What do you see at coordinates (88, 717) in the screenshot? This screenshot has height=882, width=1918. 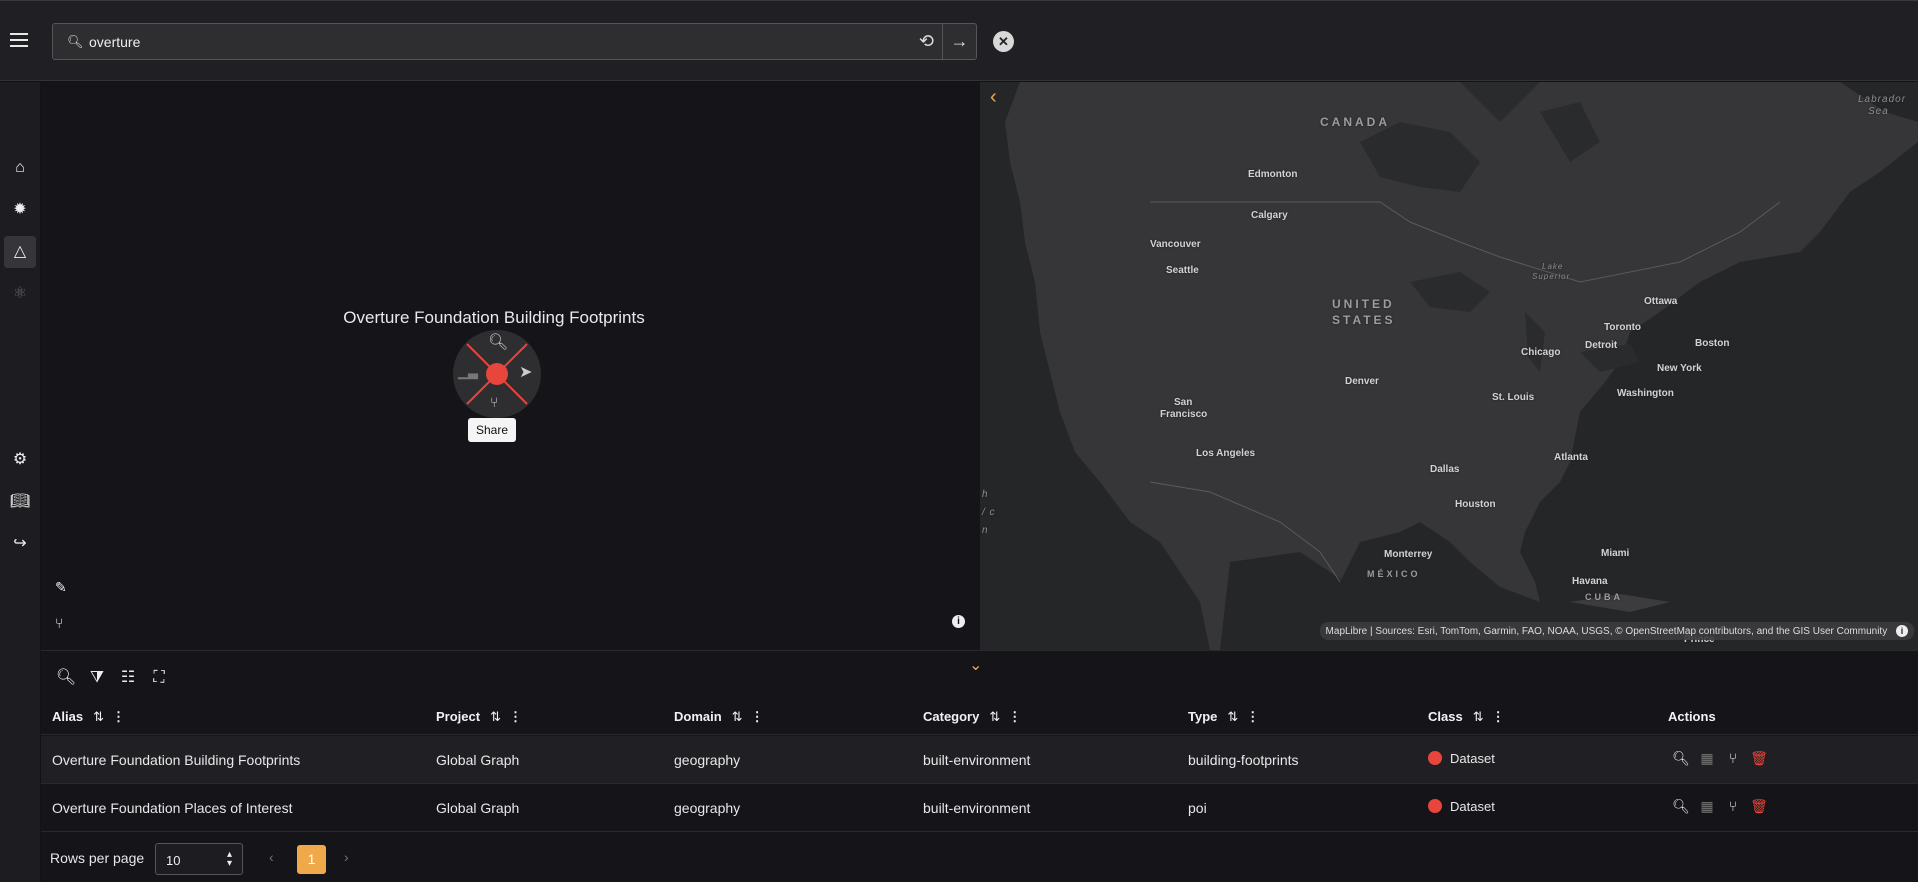 I see `column-header-alias: Alias ⇅ ⋮` at bounding box center [88, 717].